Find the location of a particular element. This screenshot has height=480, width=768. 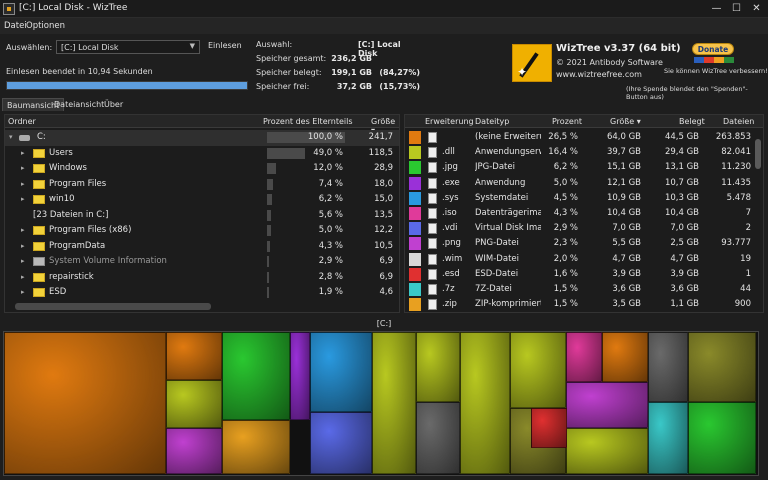

drive-select: [C:] Local Disk ▼ is located at coordinates (128, 47).